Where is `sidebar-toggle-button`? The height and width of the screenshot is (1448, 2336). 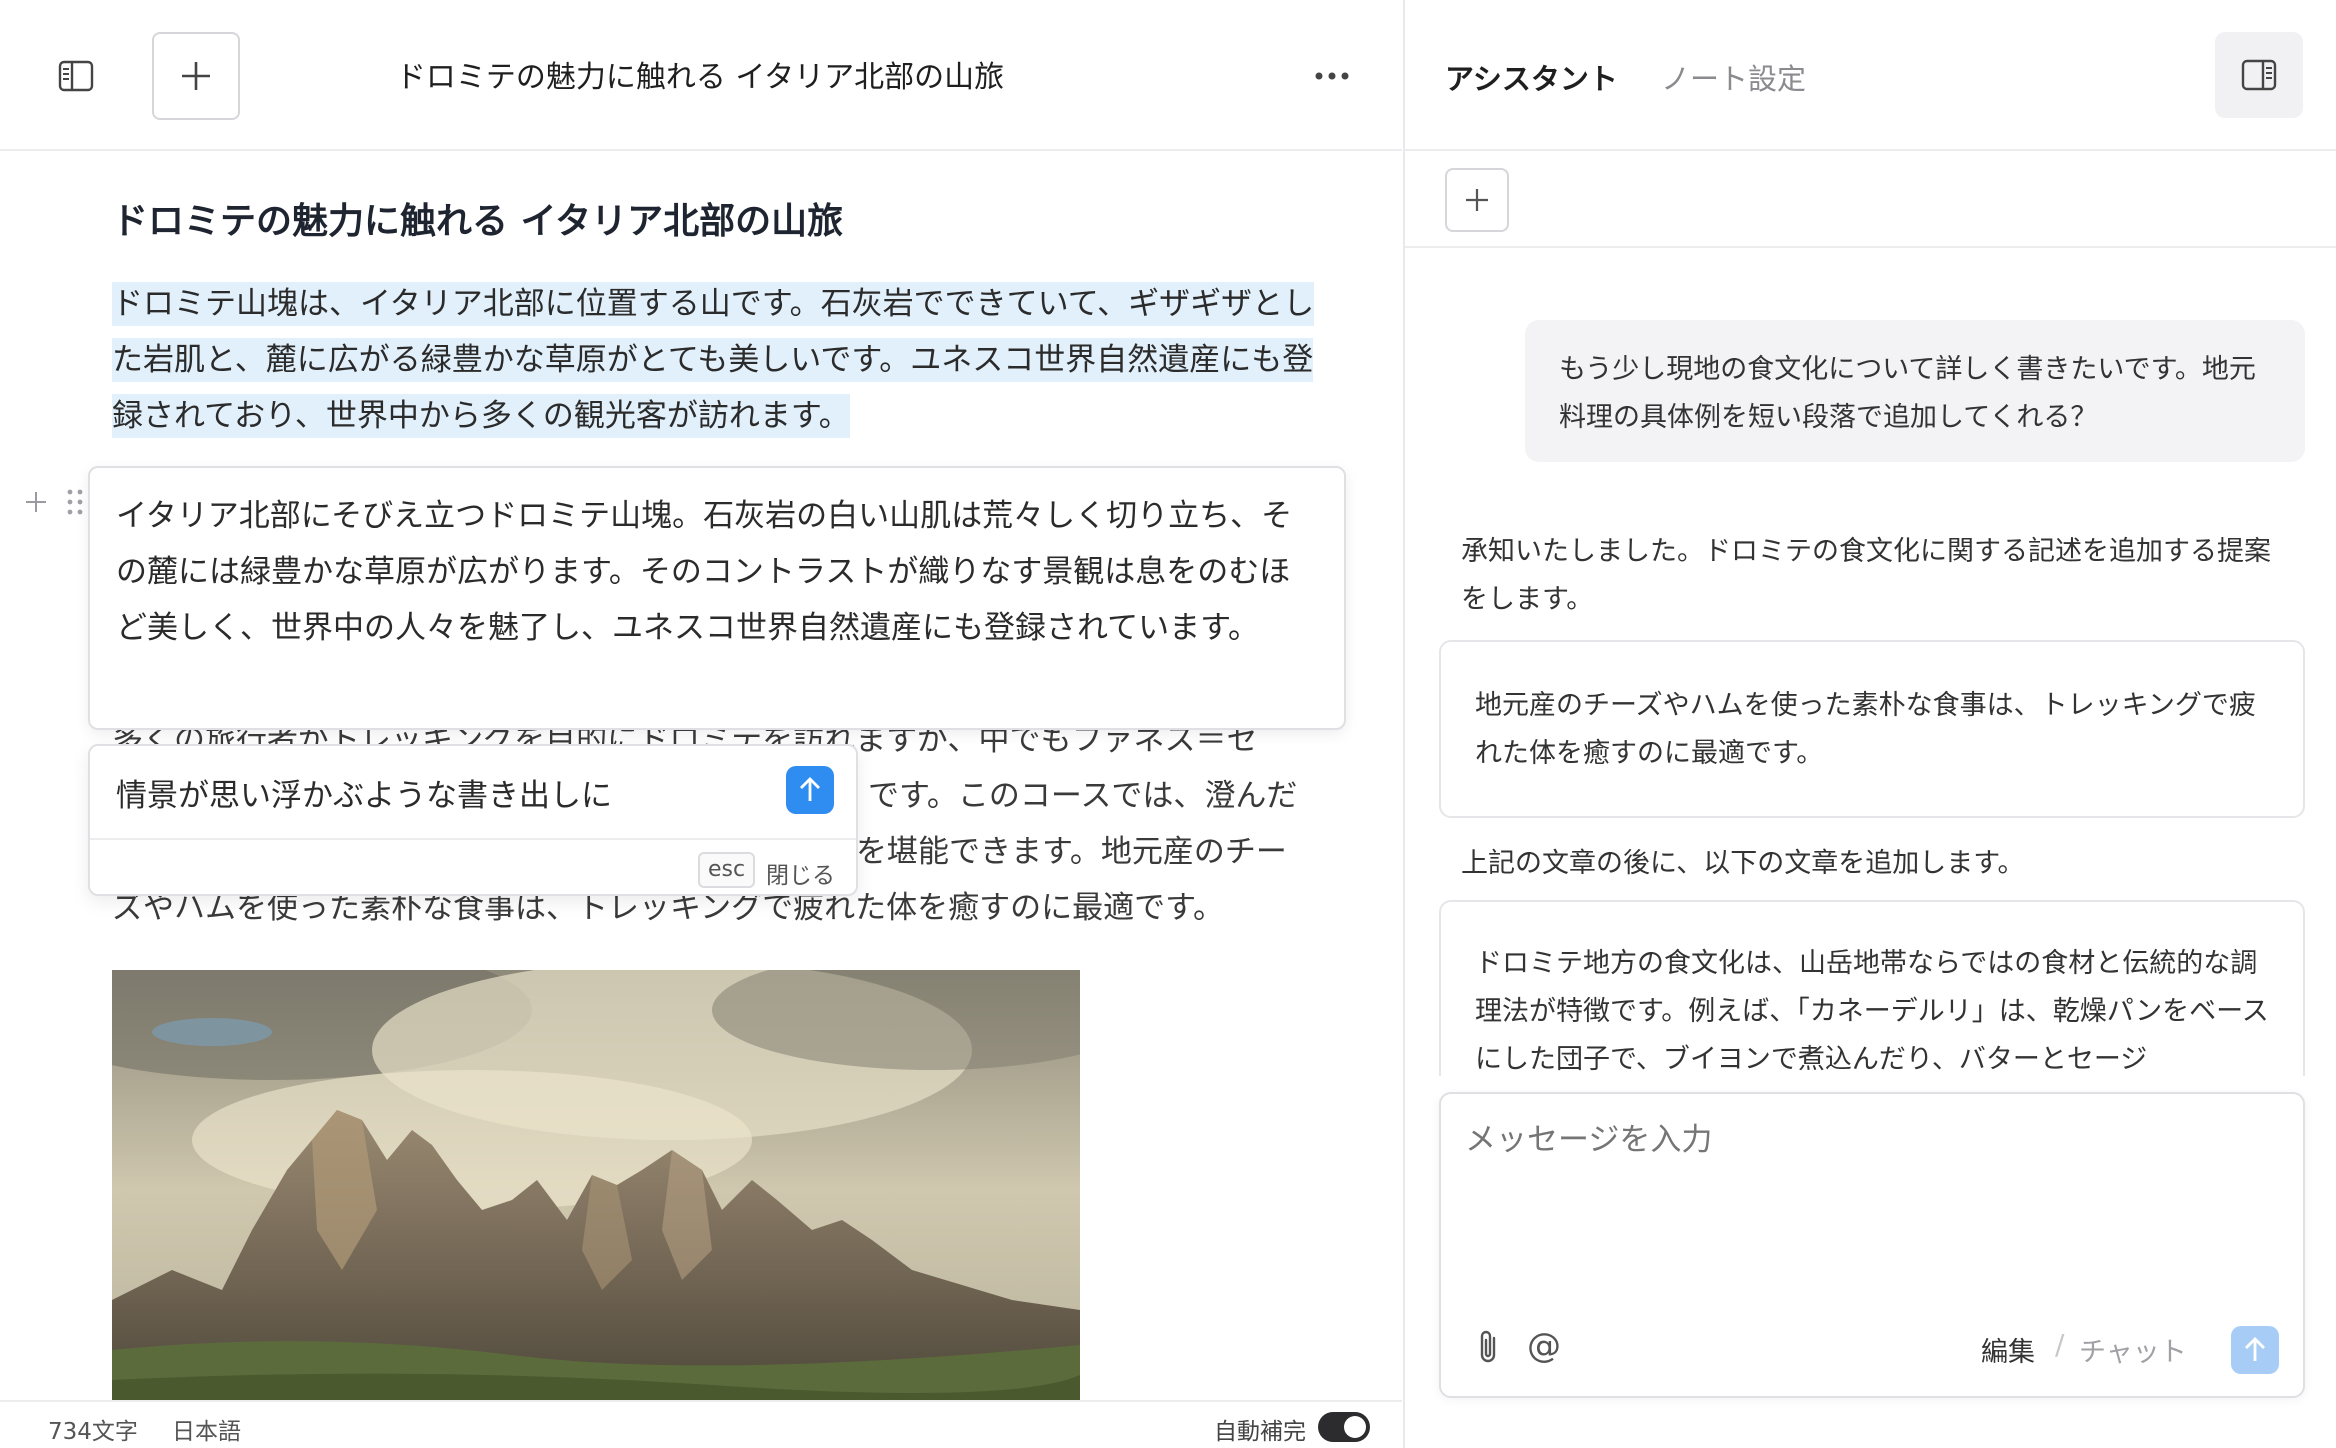
sidebar-toggle-button is located at coordinates (76, 76).